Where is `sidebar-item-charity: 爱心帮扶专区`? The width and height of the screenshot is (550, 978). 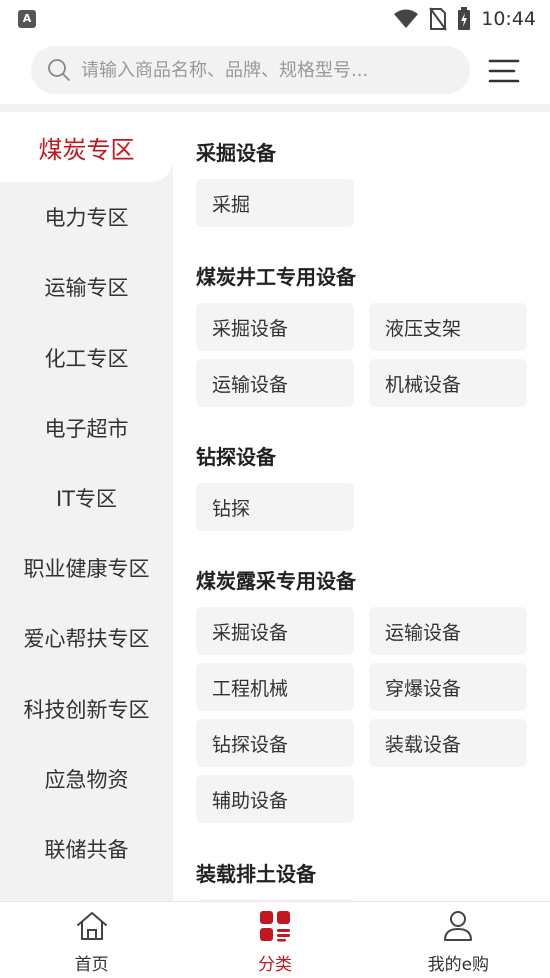 sidebar-item-charity: 爱心帮扶专区 is located at coordinates (86, 638).